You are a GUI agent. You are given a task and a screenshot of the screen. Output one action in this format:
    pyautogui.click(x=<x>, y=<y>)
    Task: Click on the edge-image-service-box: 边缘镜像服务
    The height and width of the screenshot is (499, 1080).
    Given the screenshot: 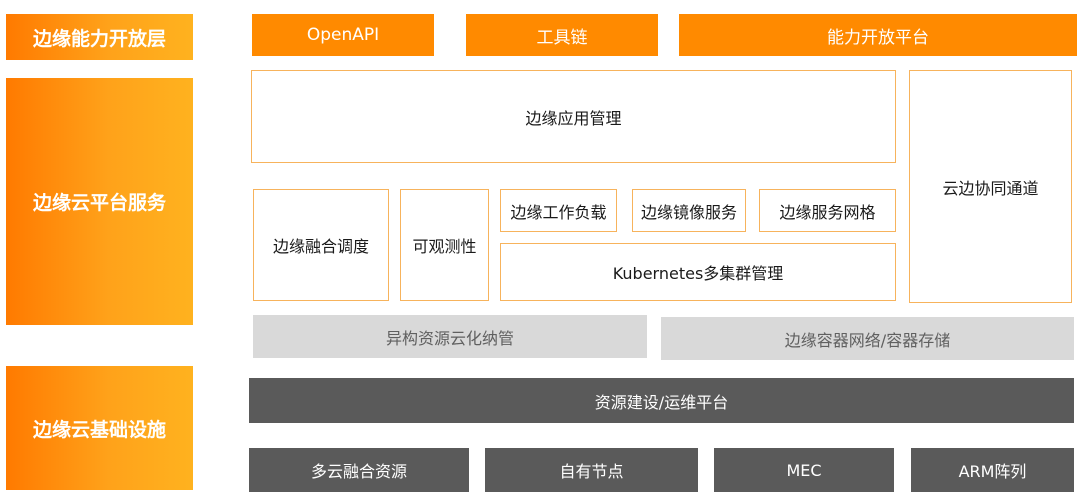 What is the action you would take?
    pyautogui.click(x=689, y=210)
    